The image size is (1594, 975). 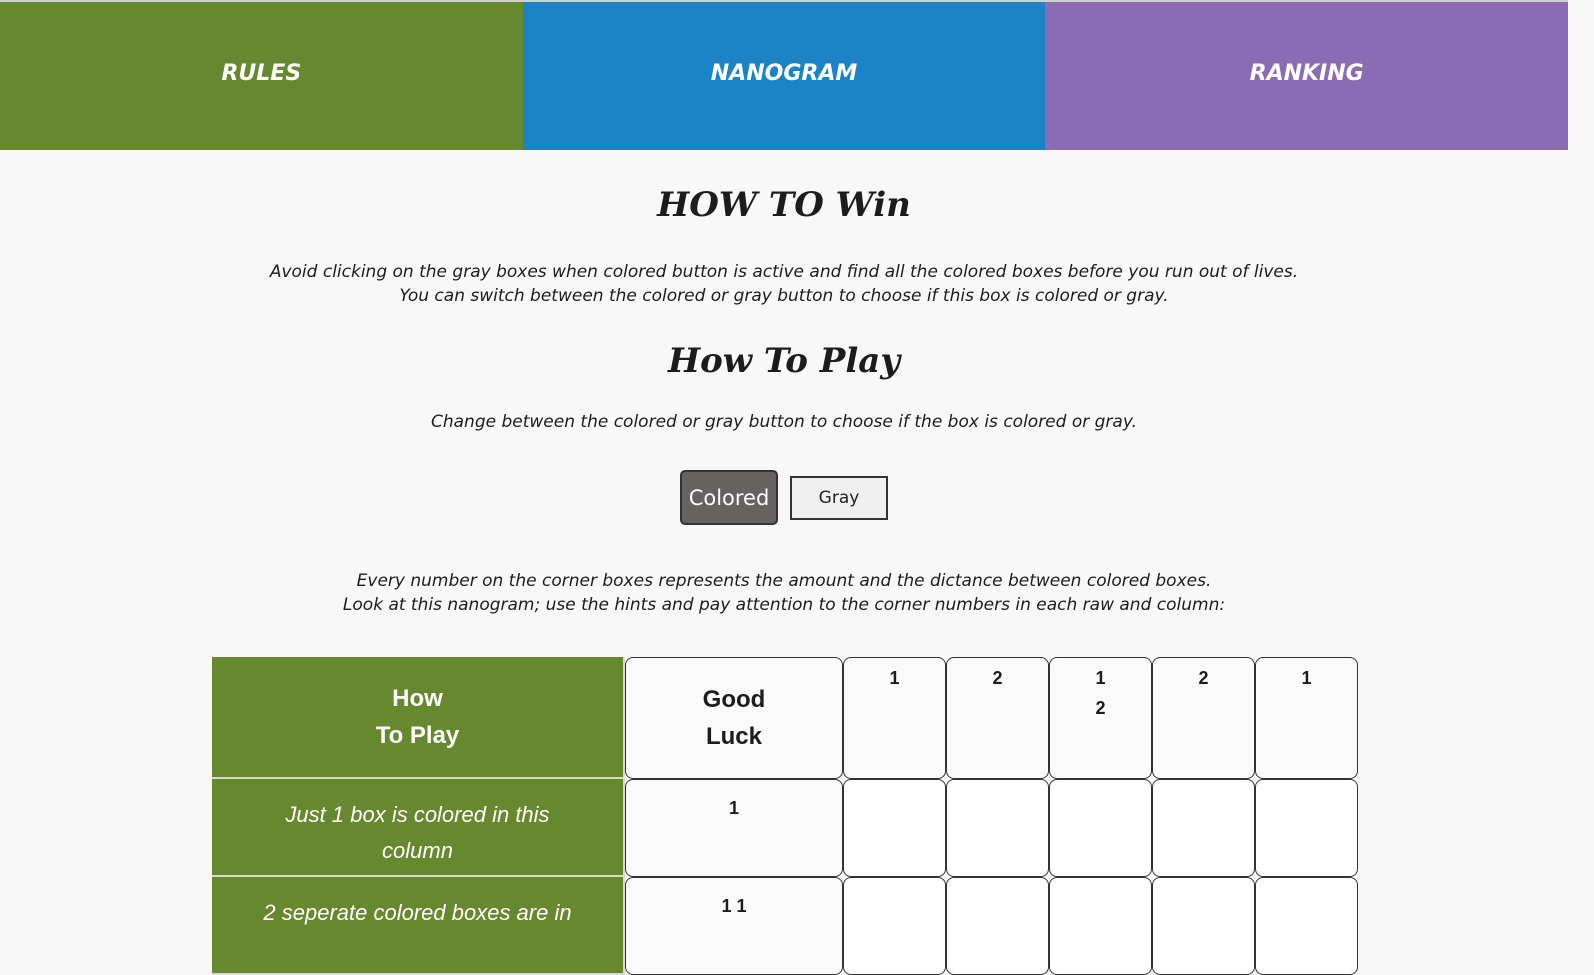 I want to click on row-1-explanation: Just 1 box is colored in this column, so click(x=418, y=828).